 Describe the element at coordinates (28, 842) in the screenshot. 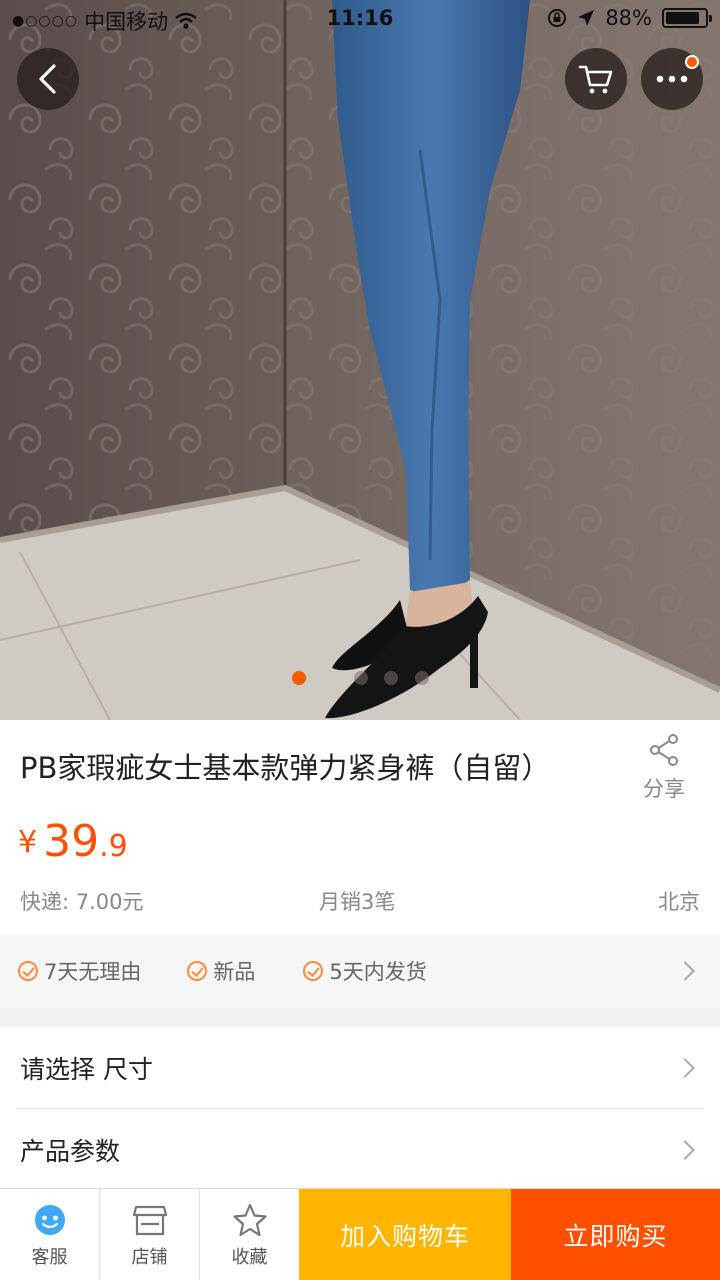

I see `price-currency: ¥` at that location.